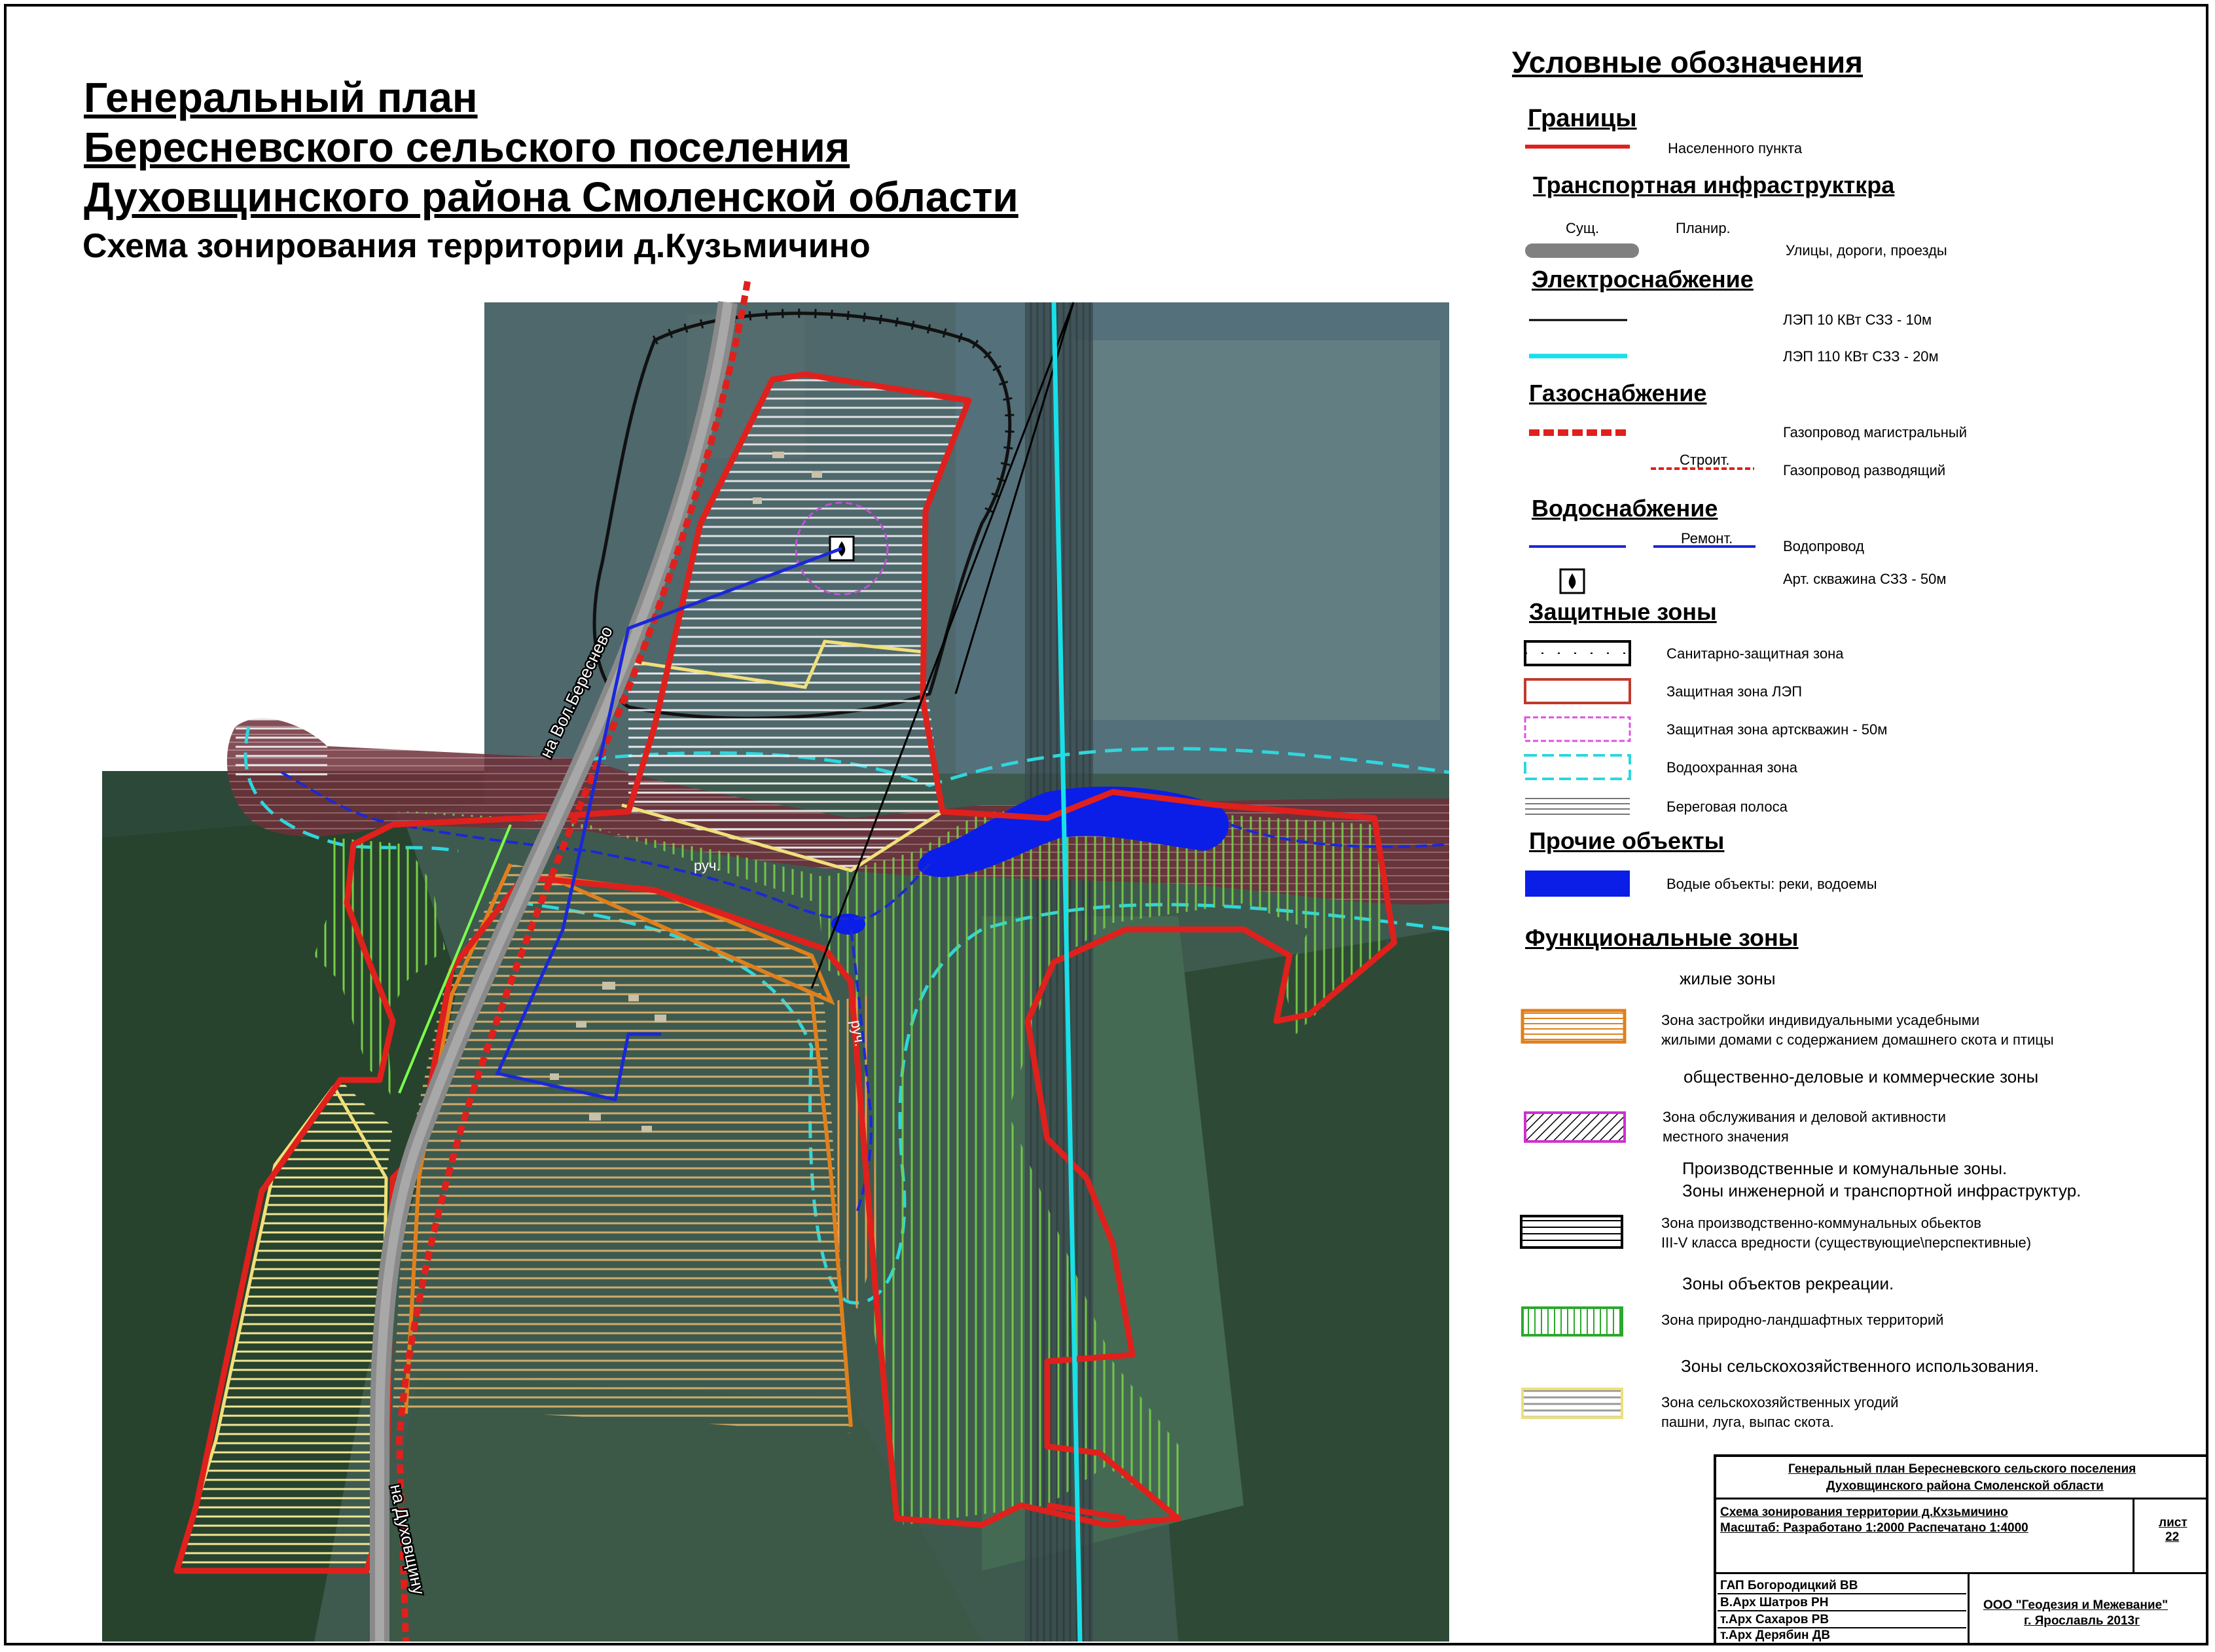 Image resolution: width=2215 pixels, height=1652 pixels. I want to click on legend-section-borders: Границы, so click(1583, 118).